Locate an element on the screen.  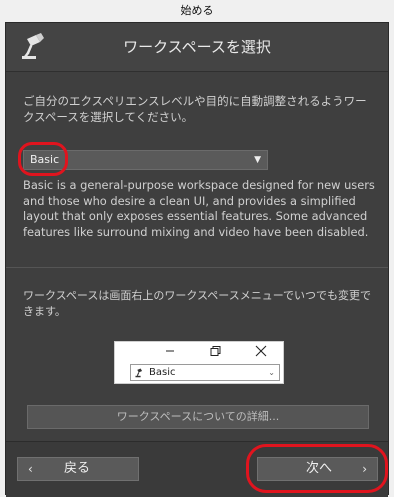
maximize-icon is located at coordinates (215, 351).